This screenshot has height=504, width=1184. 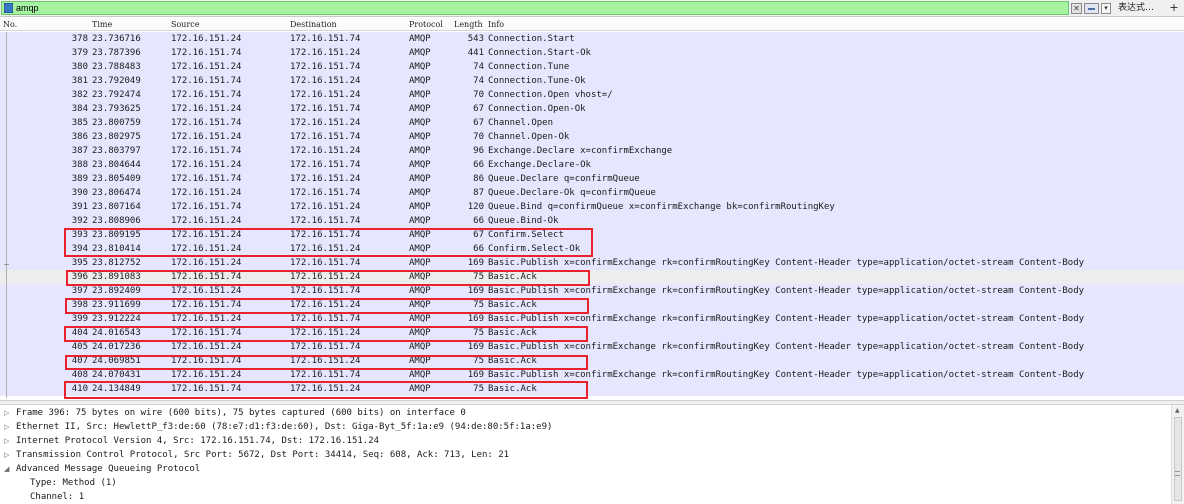 What do you see at coordinates (478, 305) in the screenshot?
I see `packet-cell-len: 75` at bounding box center [478, 305].